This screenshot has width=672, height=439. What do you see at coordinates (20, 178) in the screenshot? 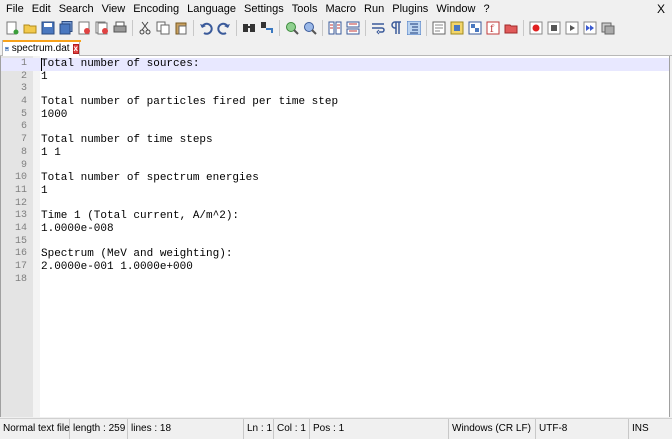
I see `line-number: 10` at bounding box center [20, 178].